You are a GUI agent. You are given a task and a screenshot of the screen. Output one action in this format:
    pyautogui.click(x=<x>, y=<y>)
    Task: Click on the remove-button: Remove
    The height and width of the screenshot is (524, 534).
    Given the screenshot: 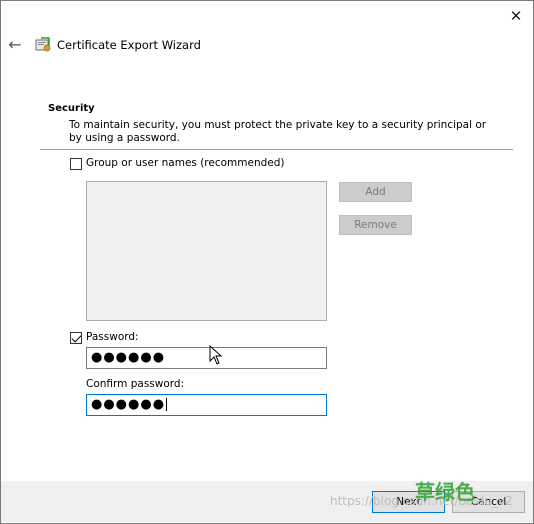 What is the action you would take?
    pyautogui.click(x=375, y=225)
    